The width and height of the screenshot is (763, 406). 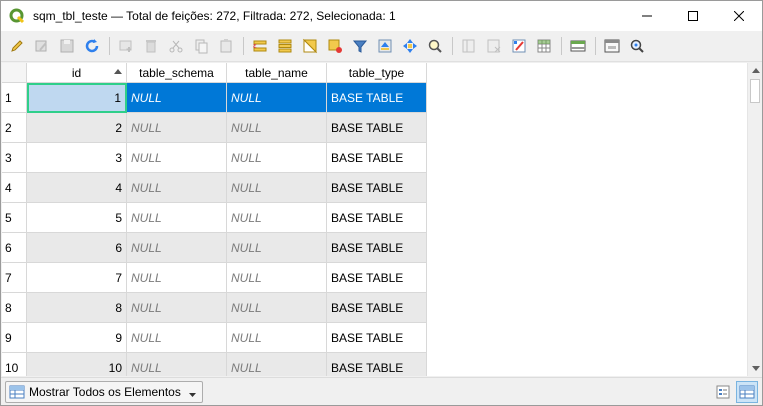 I want to click on form-view-button, so click(x=723, y=392).